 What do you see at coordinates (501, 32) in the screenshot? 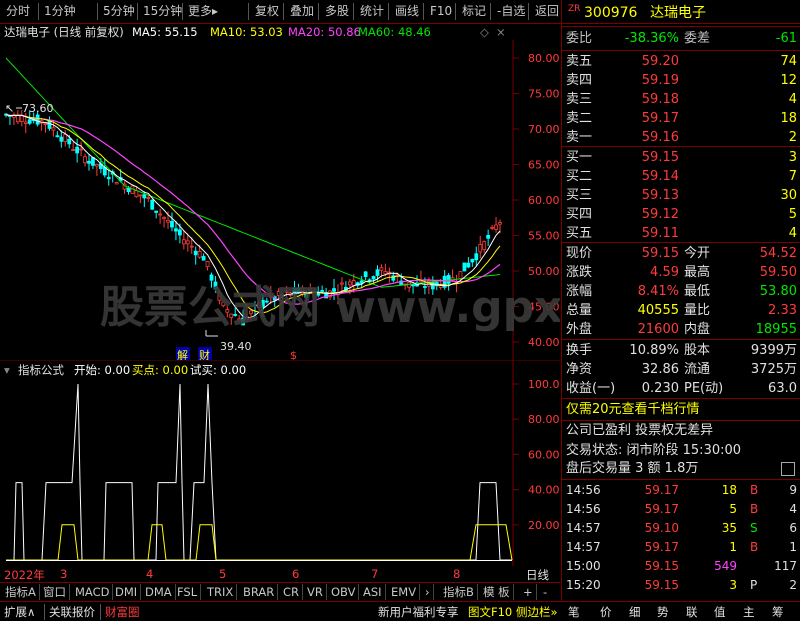
I see `close-icon: ×` at bounding box center [501, 32].